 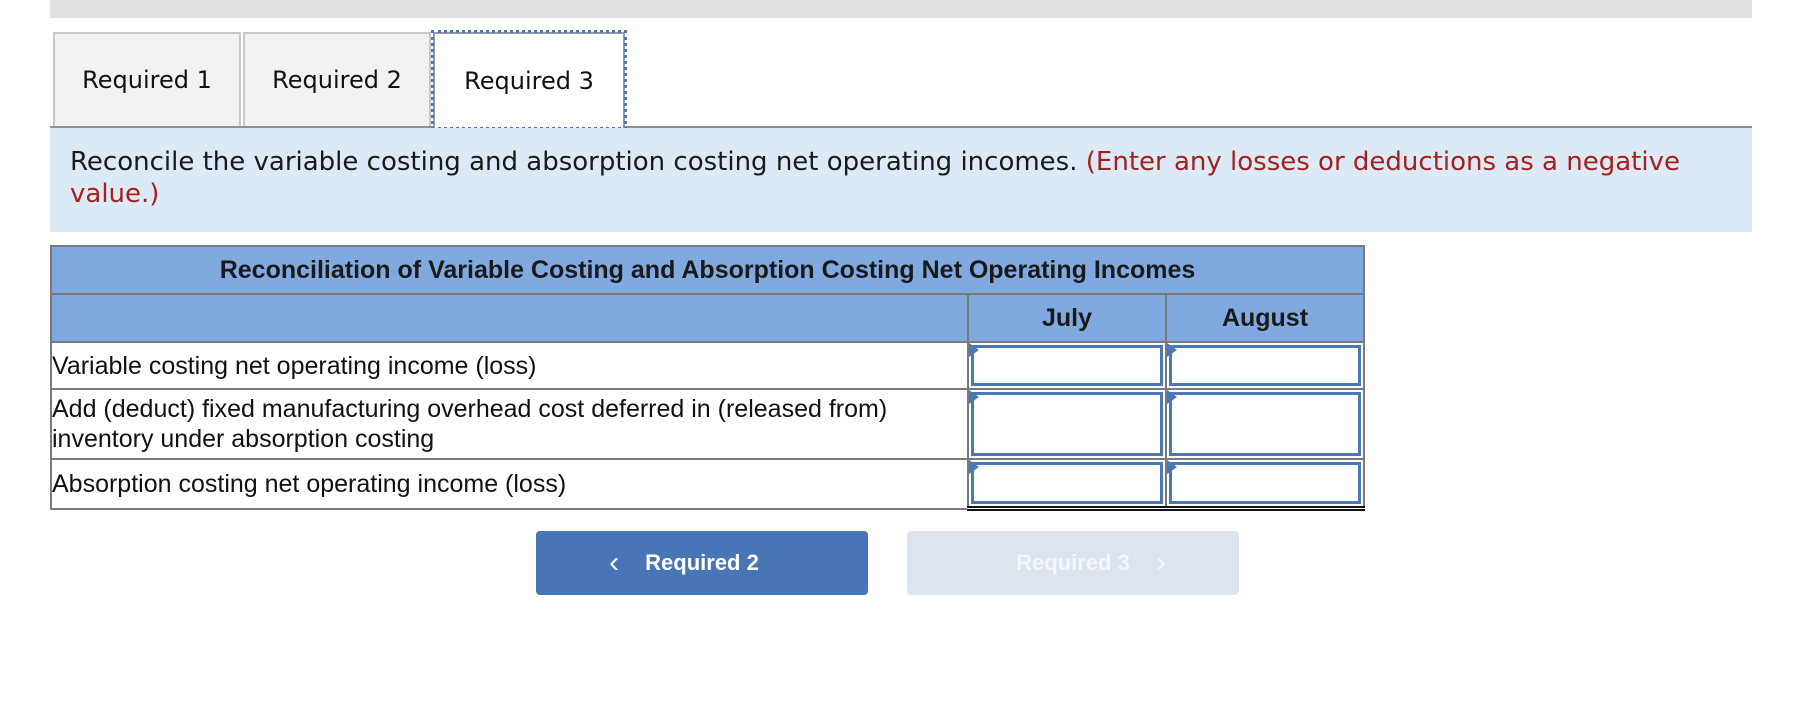 I want to click on overhead-adjustment-august-input, so click(x=1265, y=424).